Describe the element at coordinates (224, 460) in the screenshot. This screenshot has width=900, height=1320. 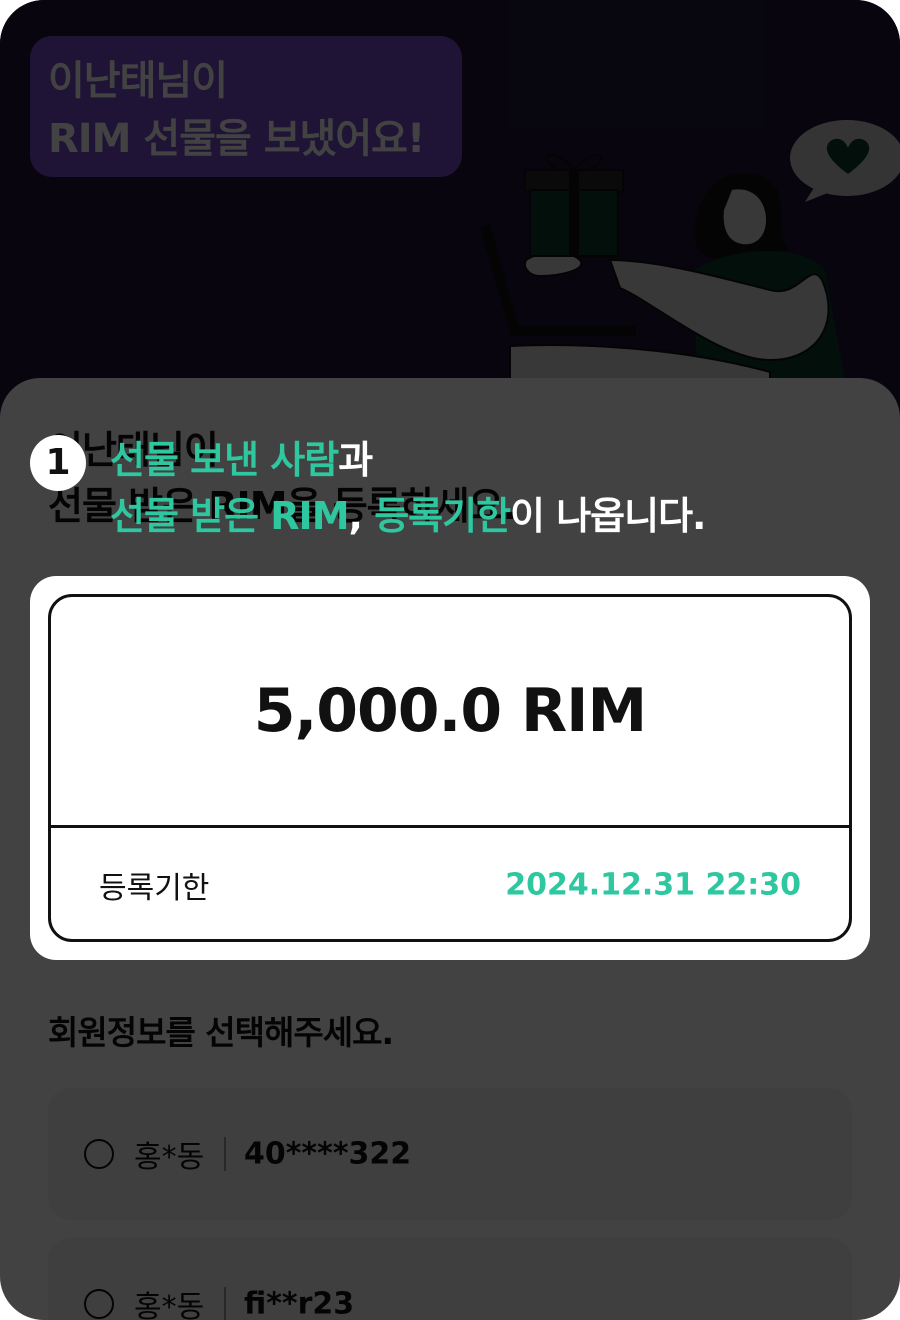
I see `coach-highlight-sender: 선물 보낸 사람` at that location.